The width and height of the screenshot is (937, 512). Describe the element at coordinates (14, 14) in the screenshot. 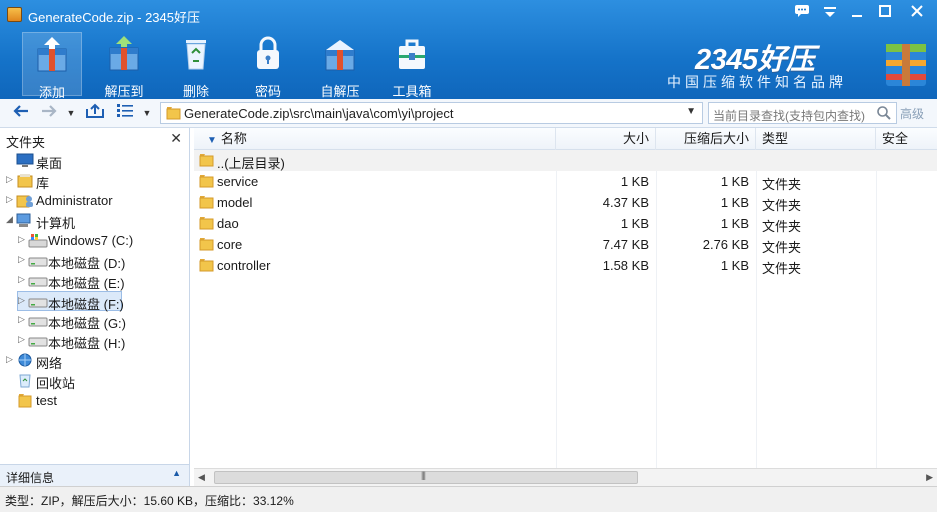

I see `app-icon` at that location.